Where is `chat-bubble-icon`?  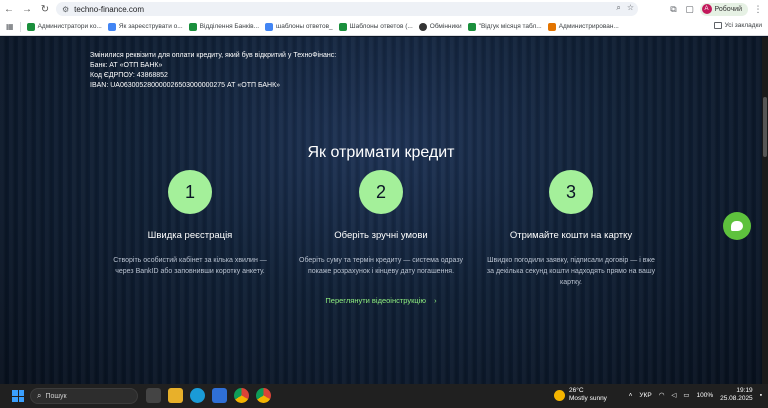 chat-bubble-icon is located at coordinates (737, 226).